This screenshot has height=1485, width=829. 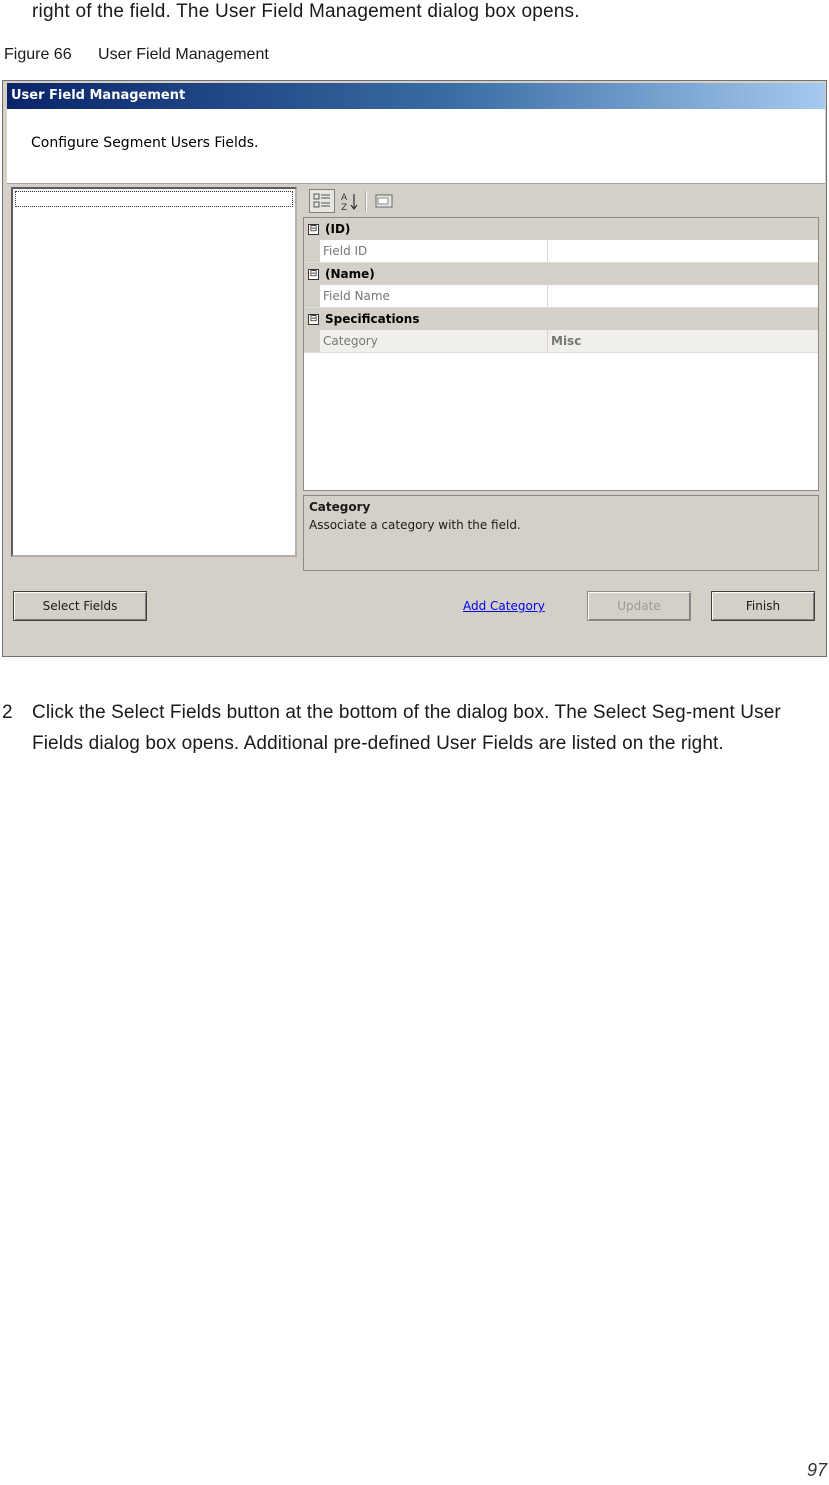 What do you see at coordinates (416, 146) in the screenshot?
I see `dialog-header: Configure Segment Users Fields.` at bounding box center [416, 146].